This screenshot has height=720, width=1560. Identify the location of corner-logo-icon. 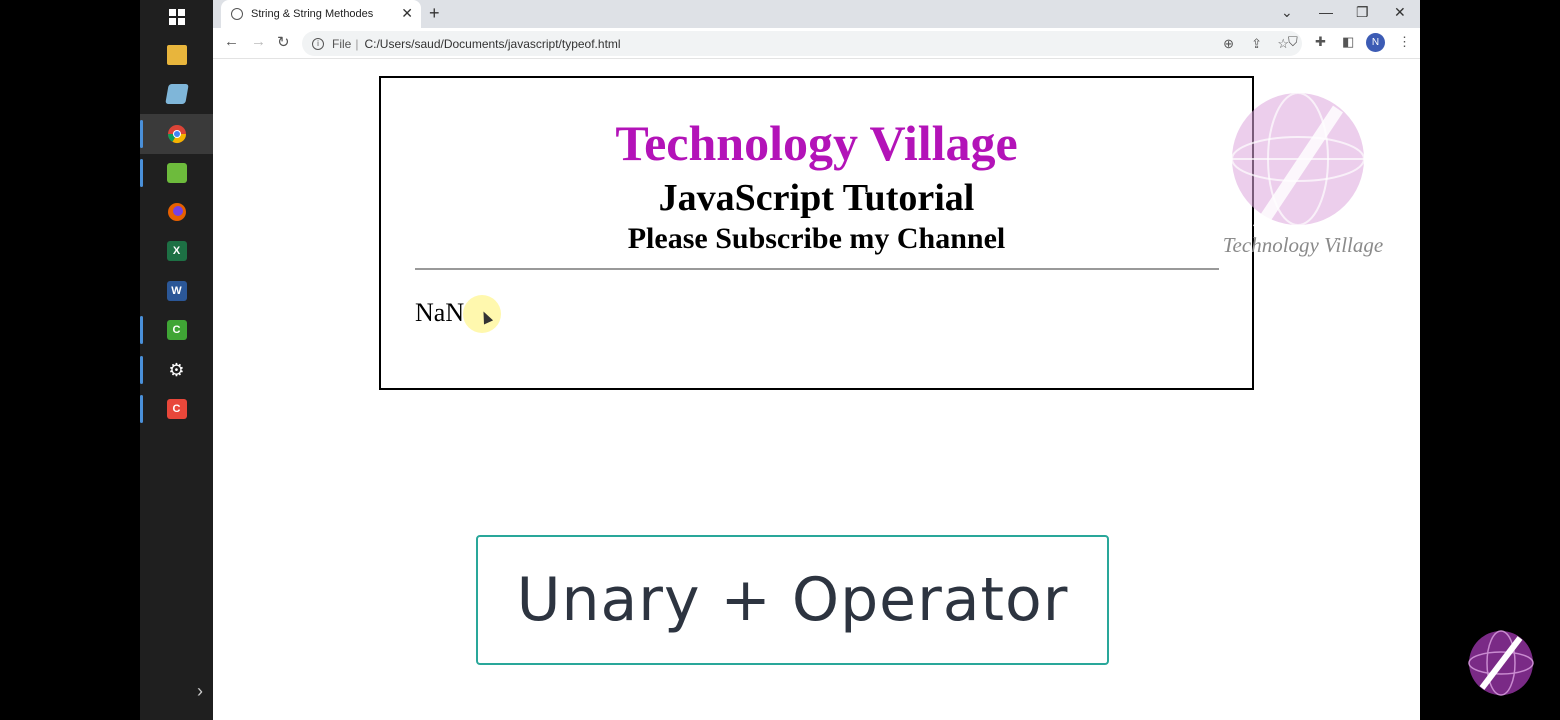
(1501, 663).